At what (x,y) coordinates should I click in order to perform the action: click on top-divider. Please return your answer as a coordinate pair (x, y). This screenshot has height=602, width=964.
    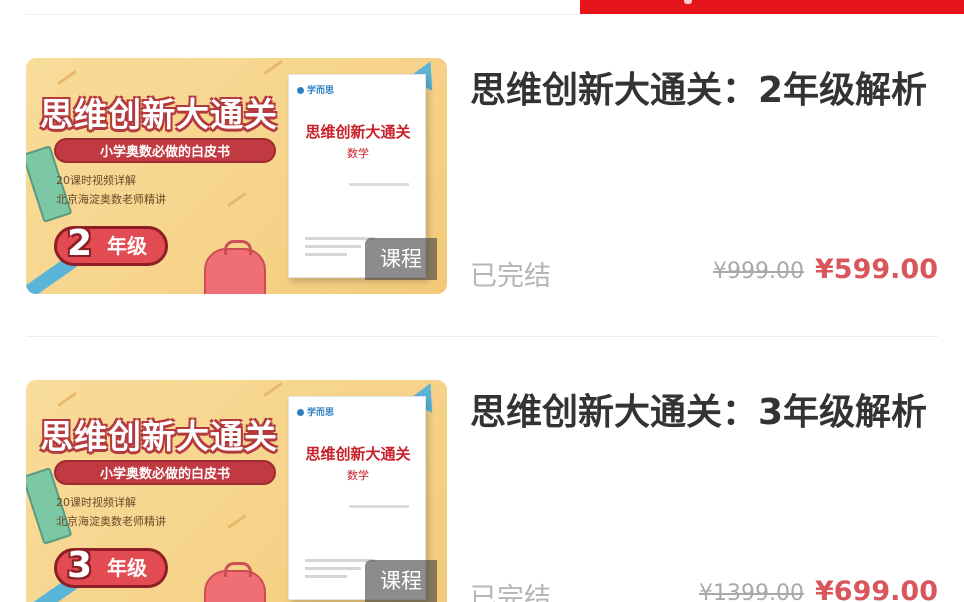
    Looking at the image, I should click on (303, 14).